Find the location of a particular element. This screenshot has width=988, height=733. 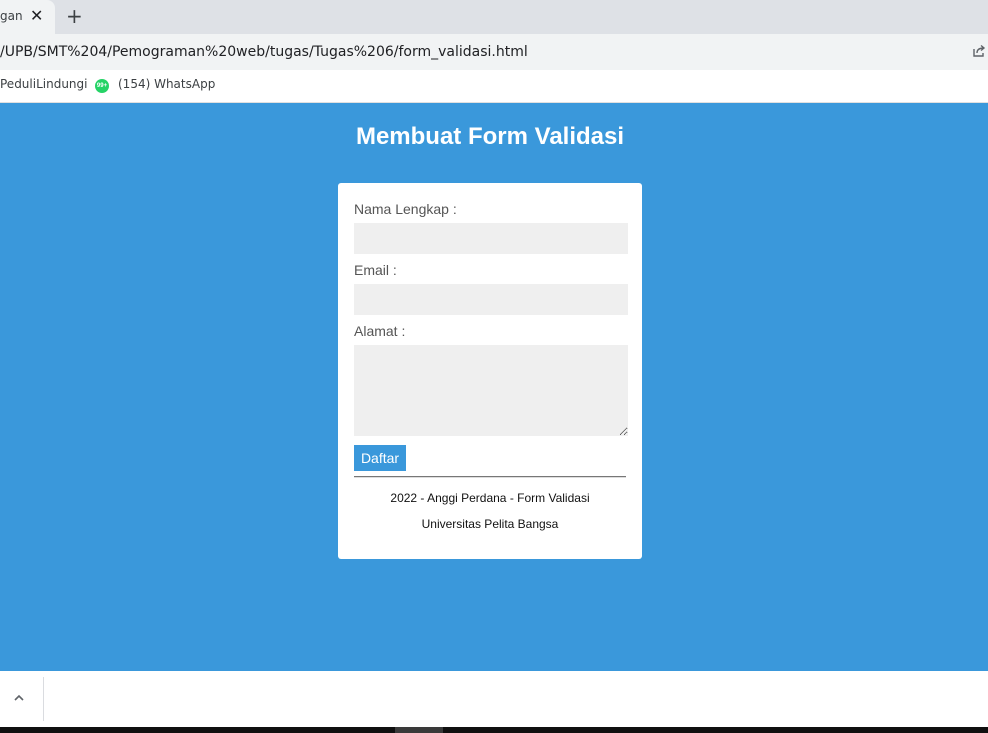

bookmarks-bar: PeduliLindungi 99+ (154) WhatsApp is located at coordinates (494, 86).